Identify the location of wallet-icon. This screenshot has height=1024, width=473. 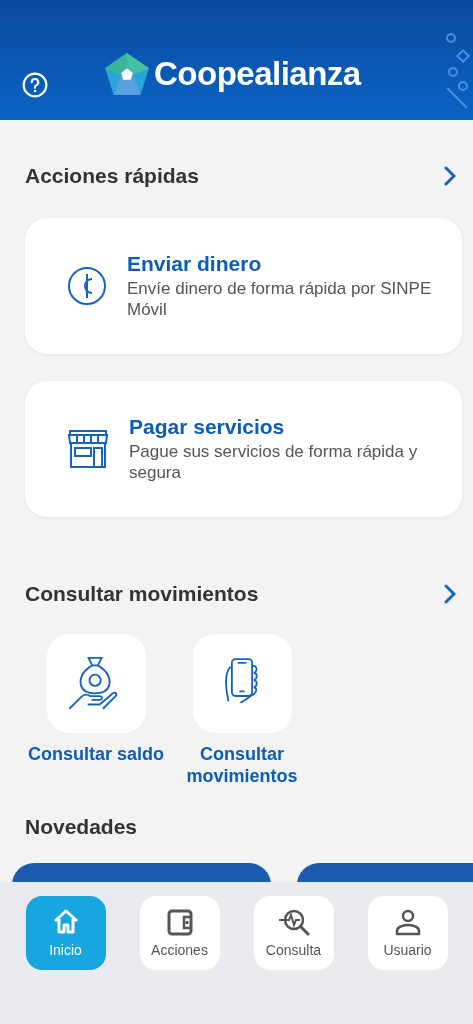
(179, 922).